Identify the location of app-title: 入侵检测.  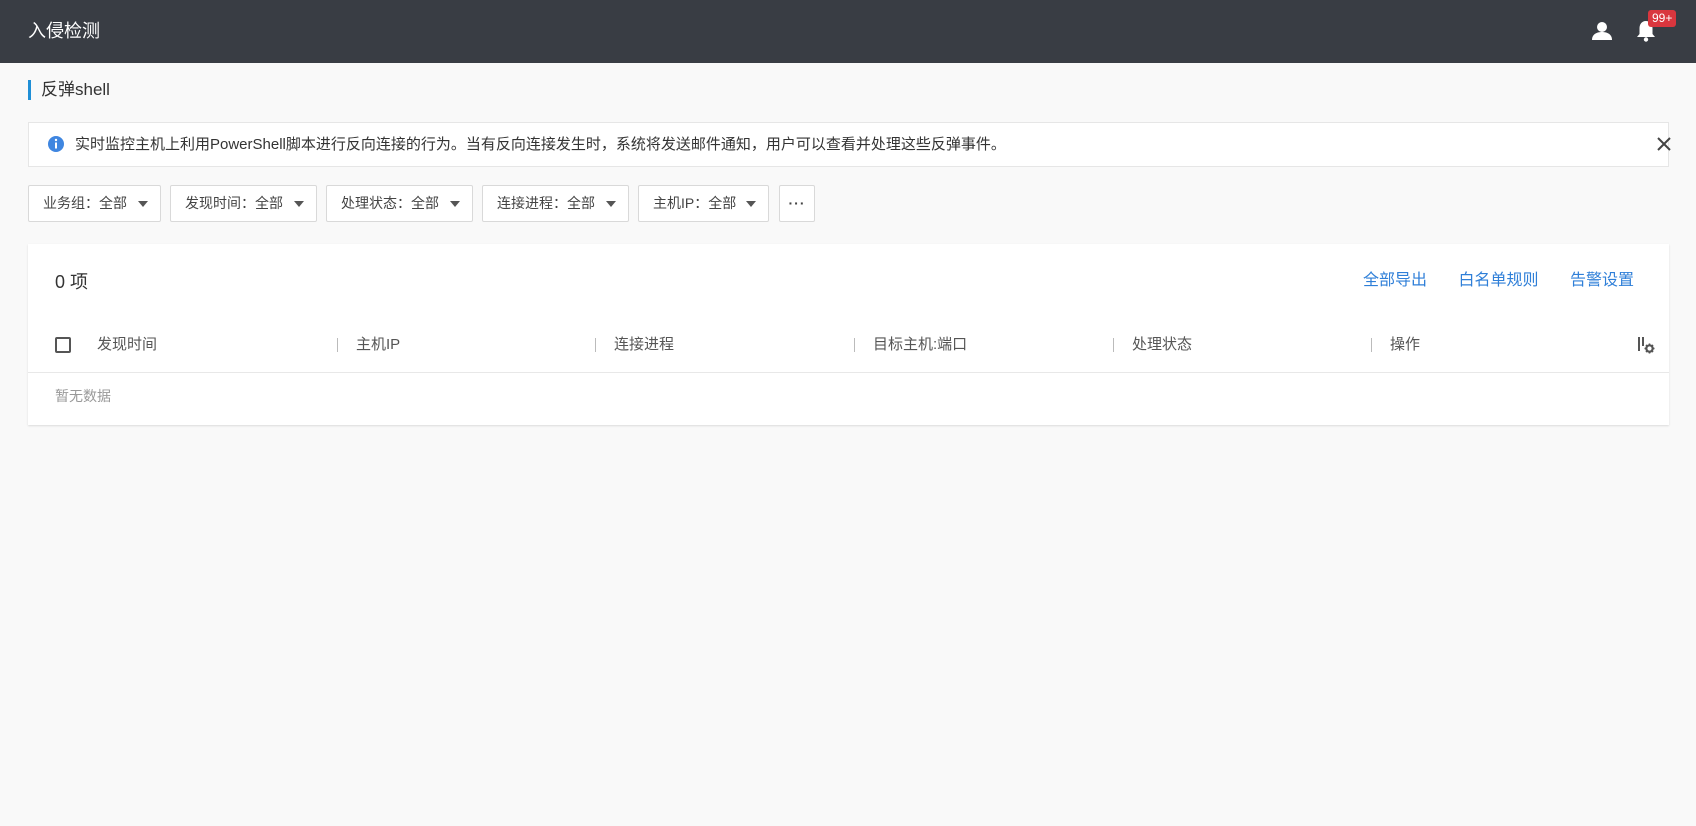
(64, 31).